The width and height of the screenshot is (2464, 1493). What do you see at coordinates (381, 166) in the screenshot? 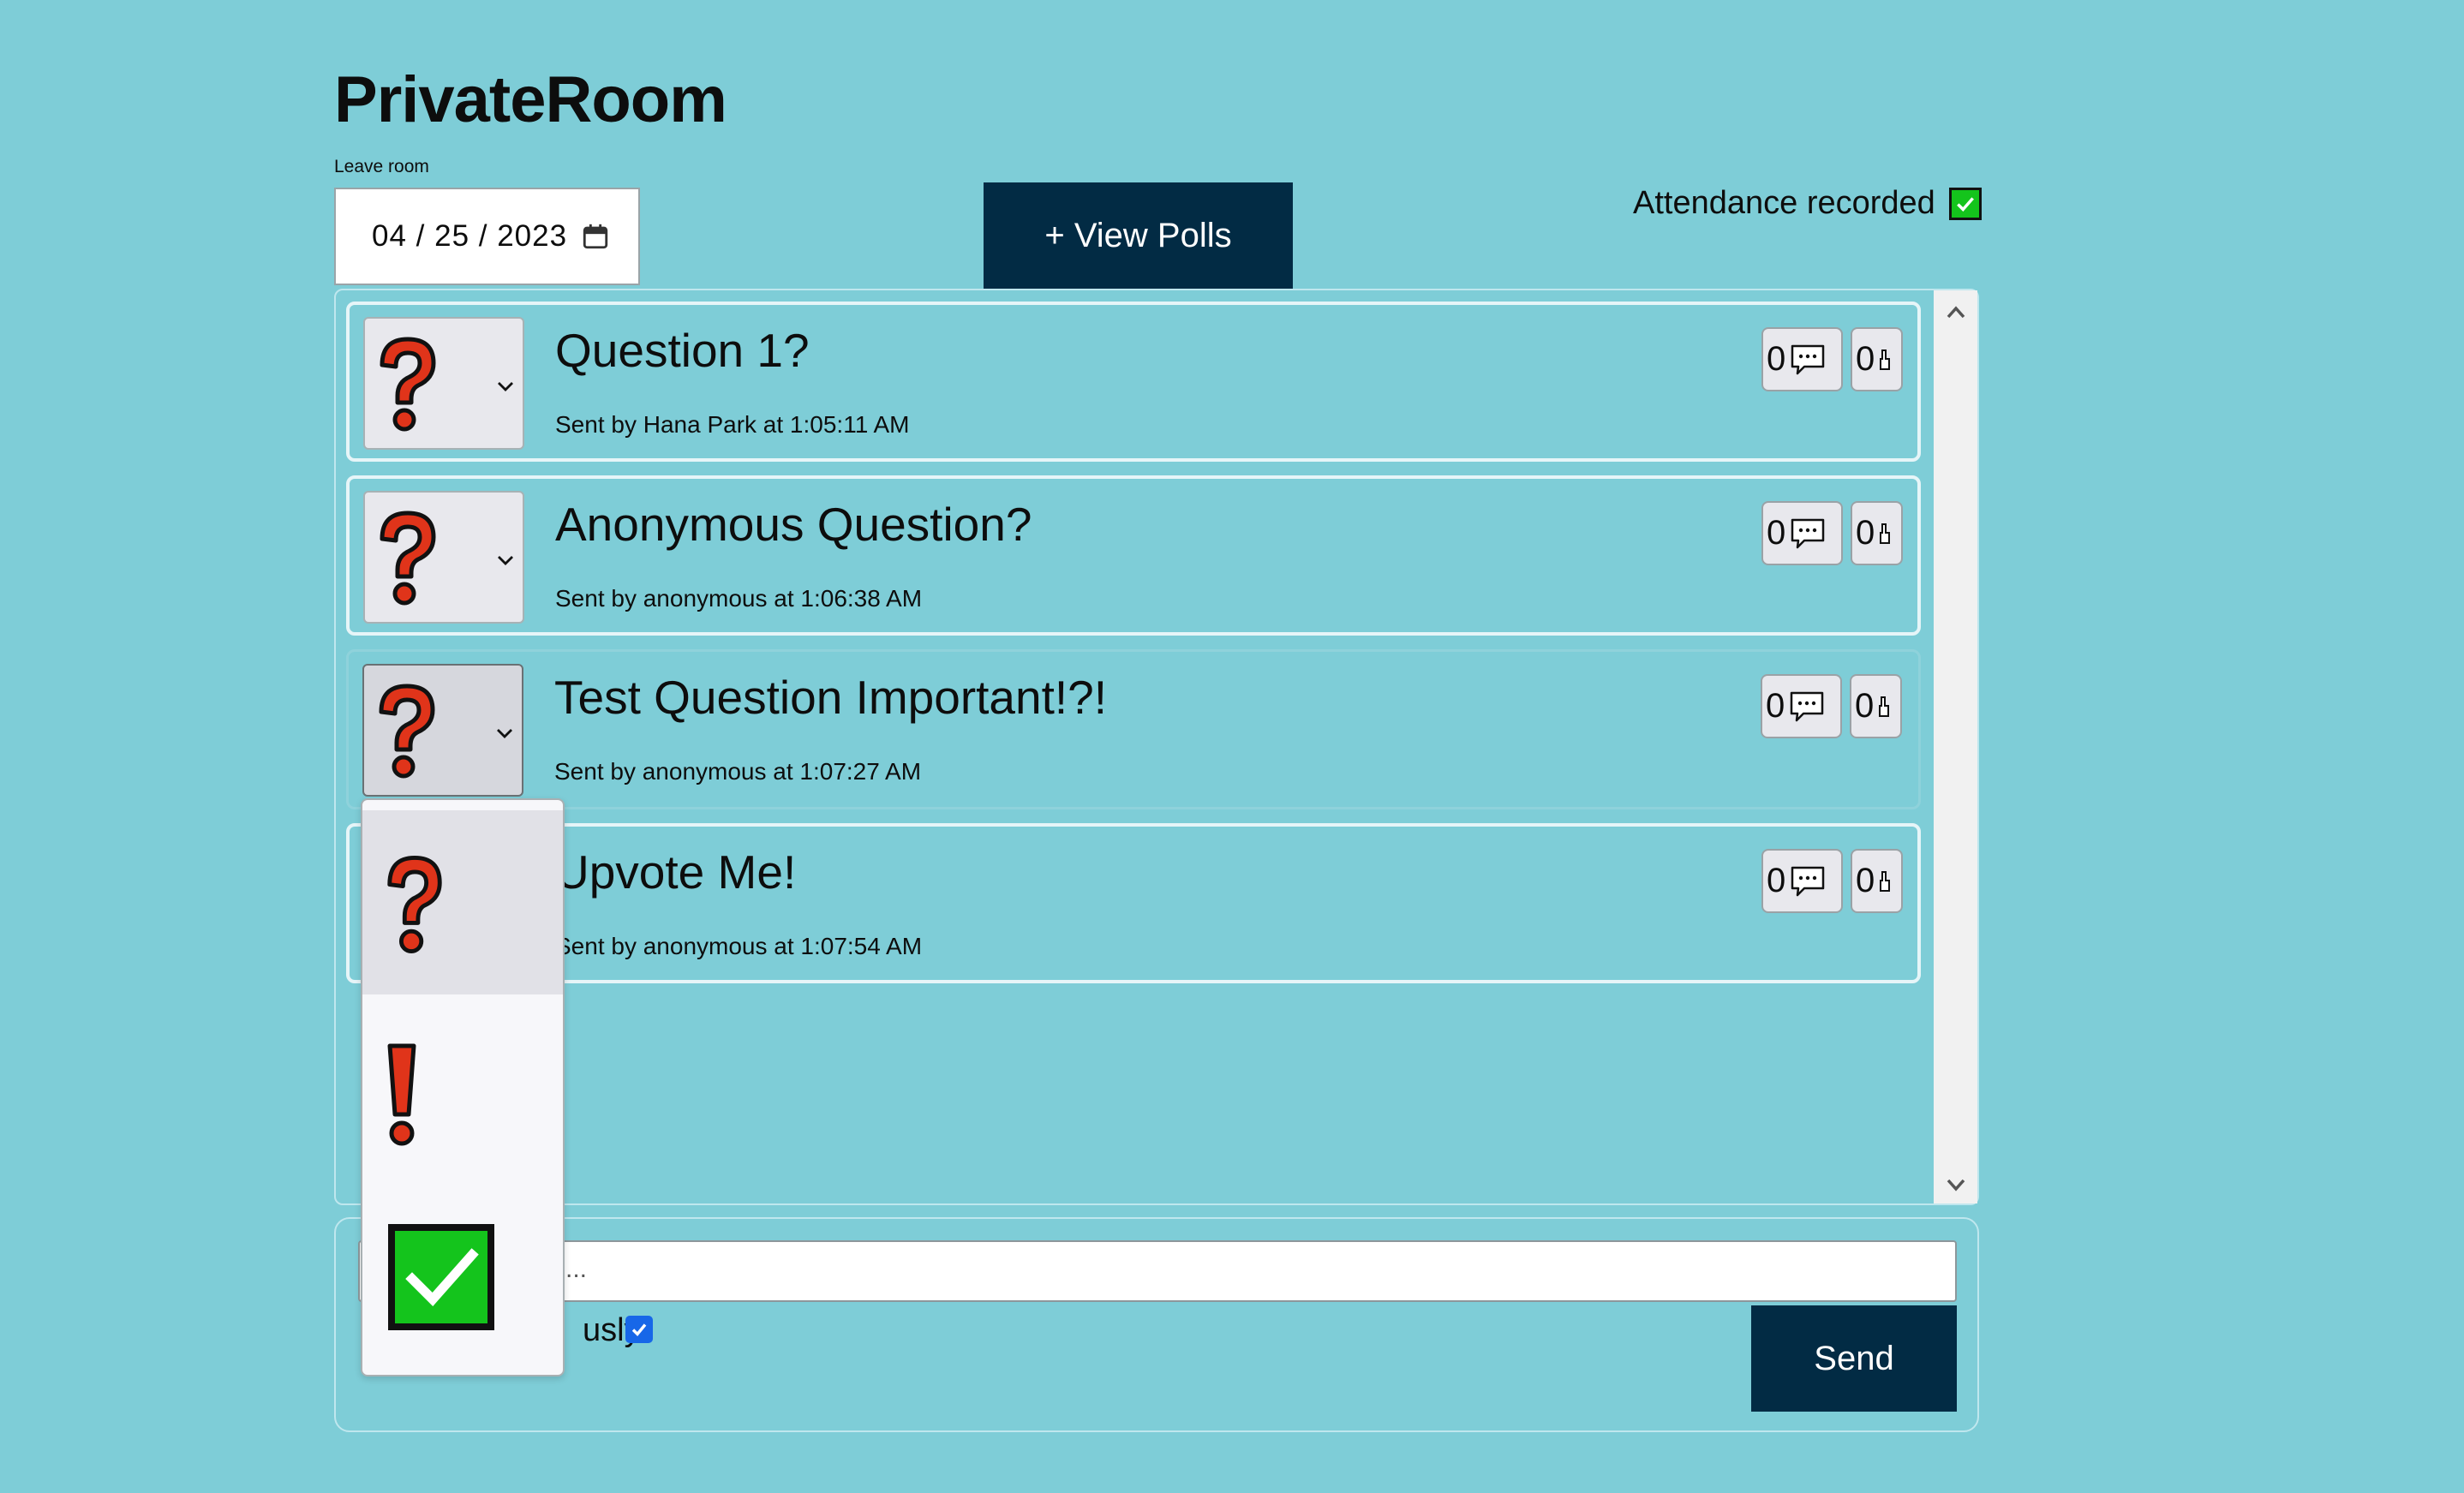
I see `leave-room-label: Leave room` at bounding box center [381, 166].